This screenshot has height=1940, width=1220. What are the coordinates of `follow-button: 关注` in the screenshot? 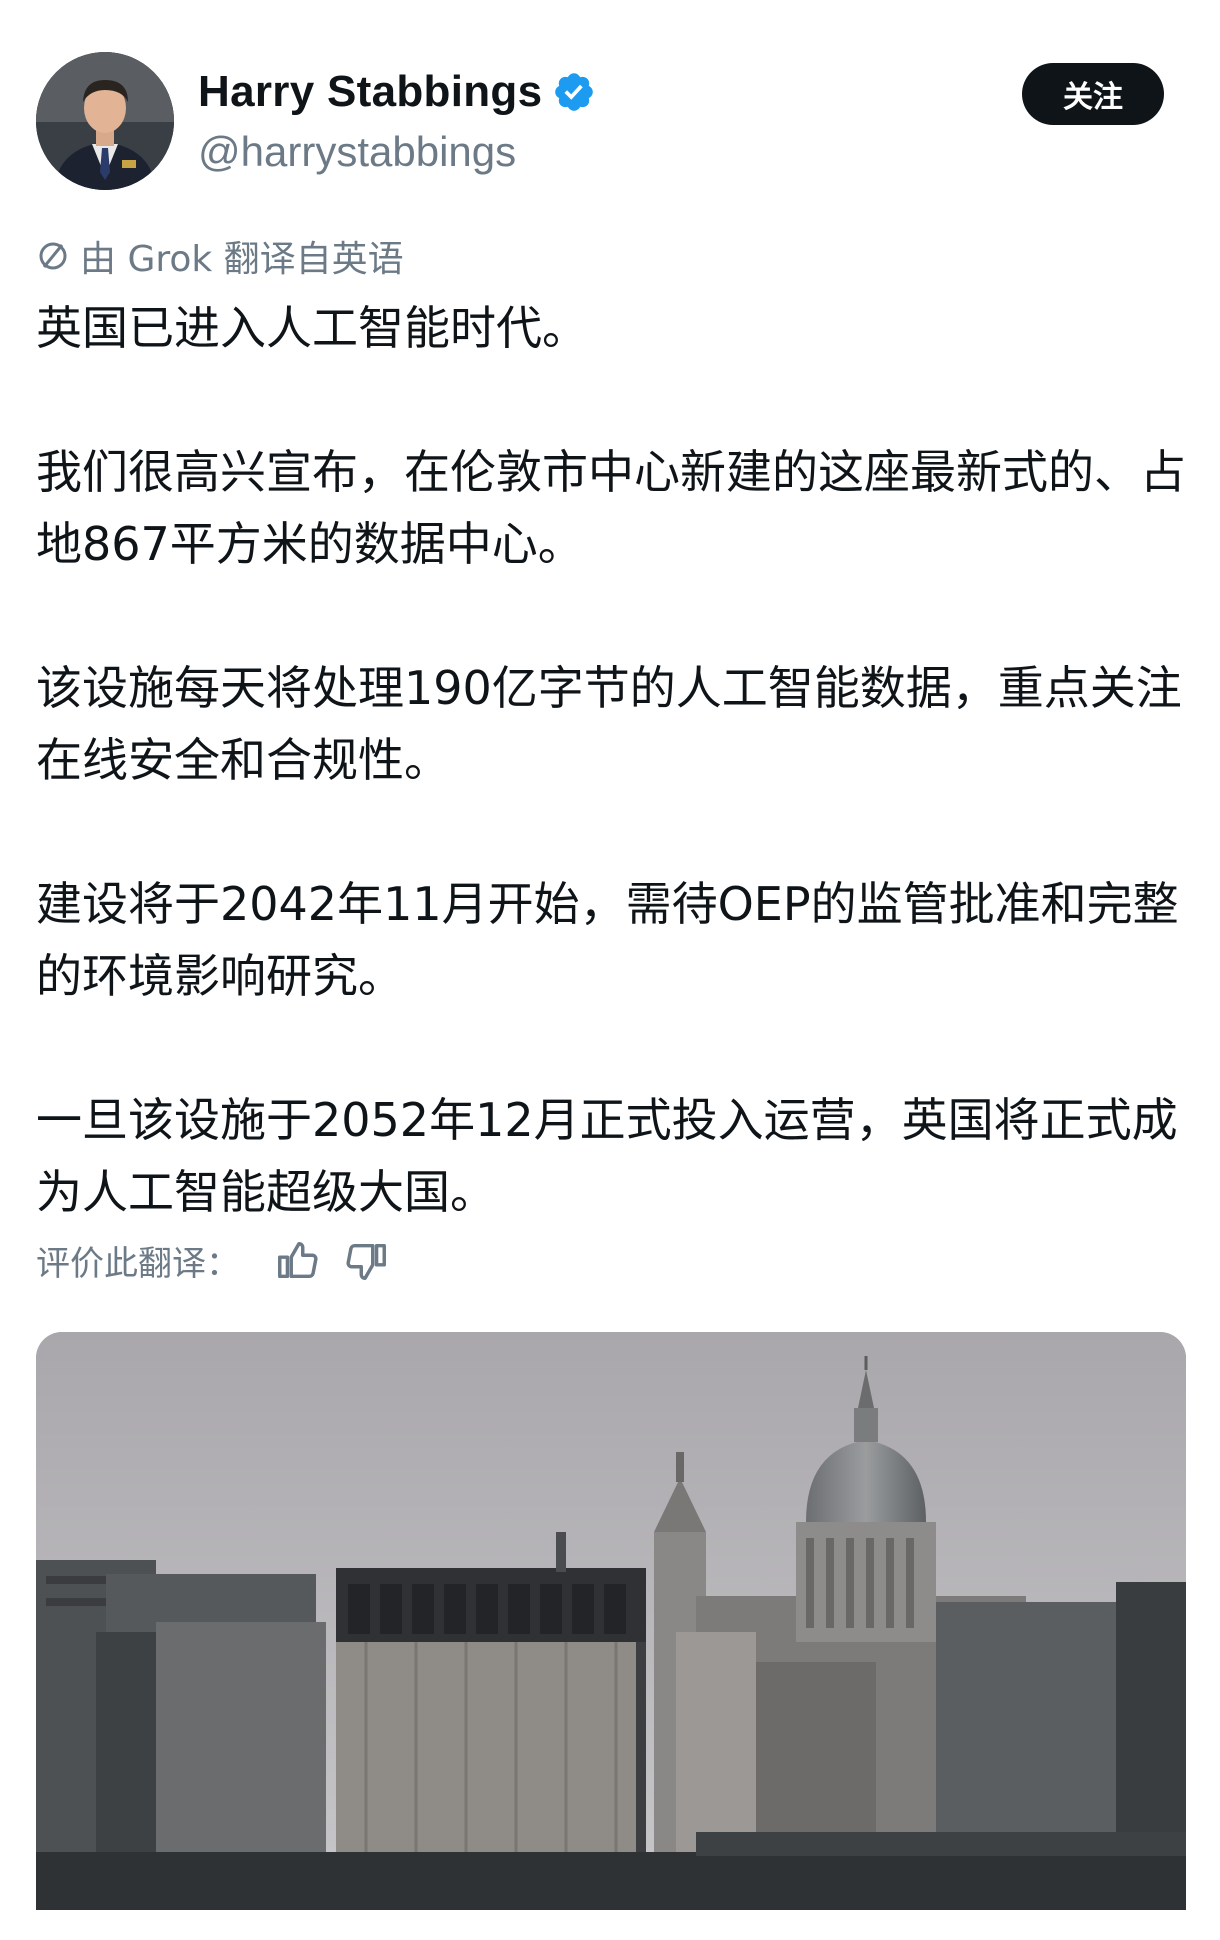 It's located at (1093, 94).